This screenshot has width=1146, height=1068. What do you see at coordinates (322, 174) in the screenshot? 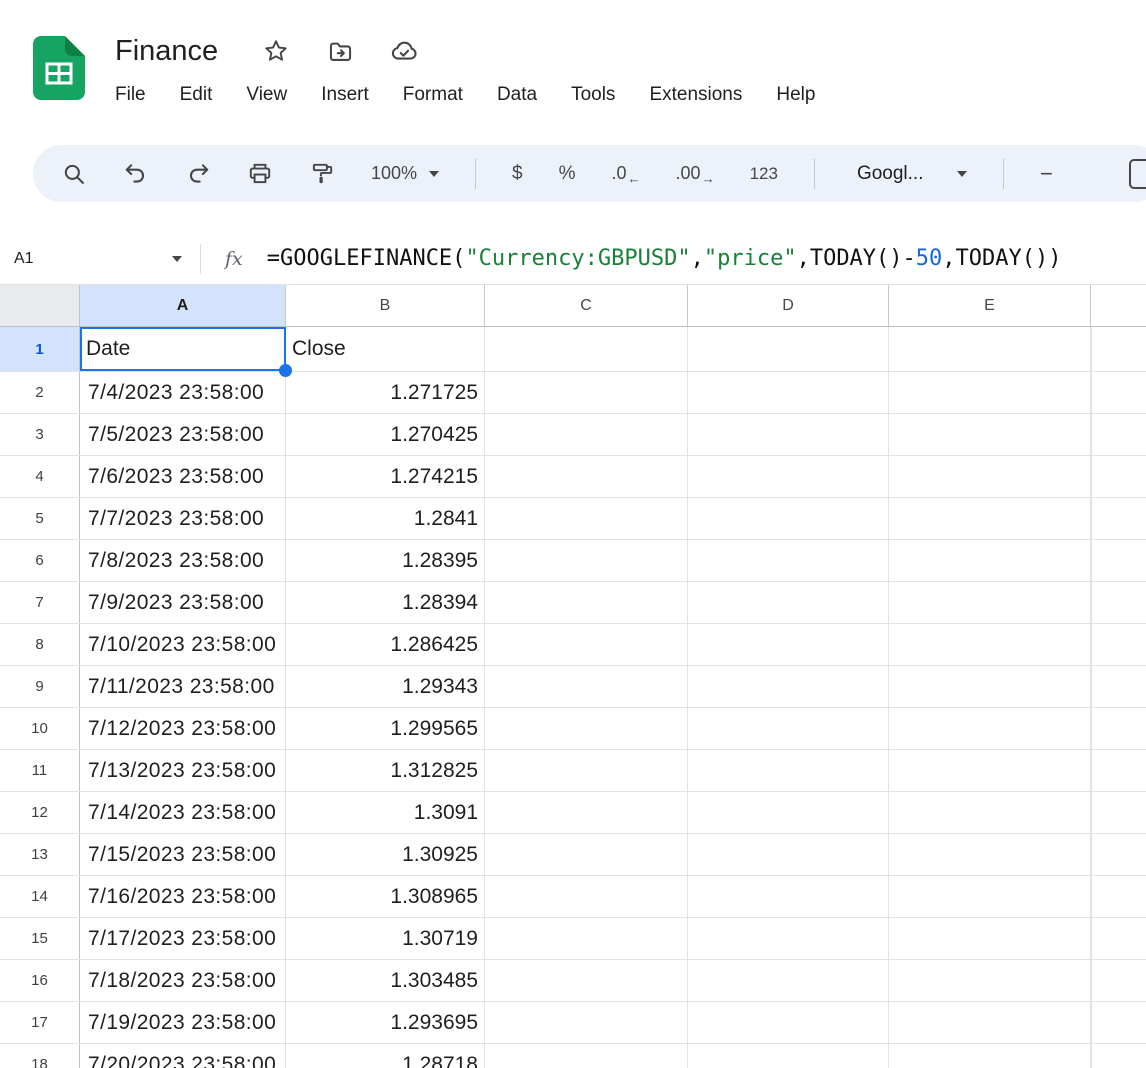
I see `paint-format-icon` at bounding box center [322, 174].